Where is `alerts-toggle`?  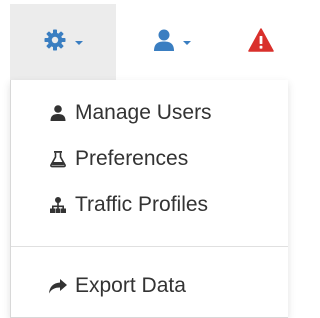 alerts-toggle is located at coordinates (260, 42).